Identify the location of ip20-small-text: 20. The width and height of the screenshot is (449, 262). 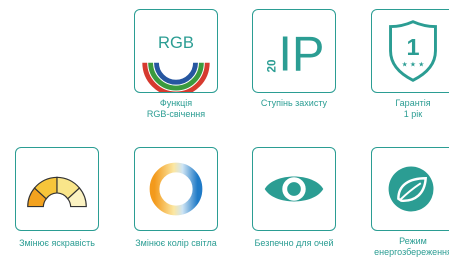
(271, 66).